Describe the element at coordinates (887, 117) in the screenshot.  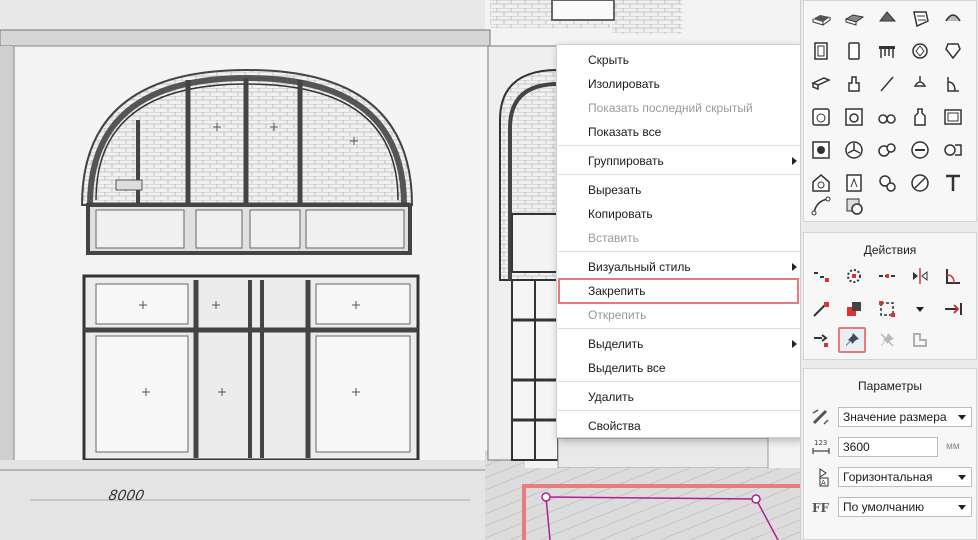
I see `plumbing-tool-icon` at that location.